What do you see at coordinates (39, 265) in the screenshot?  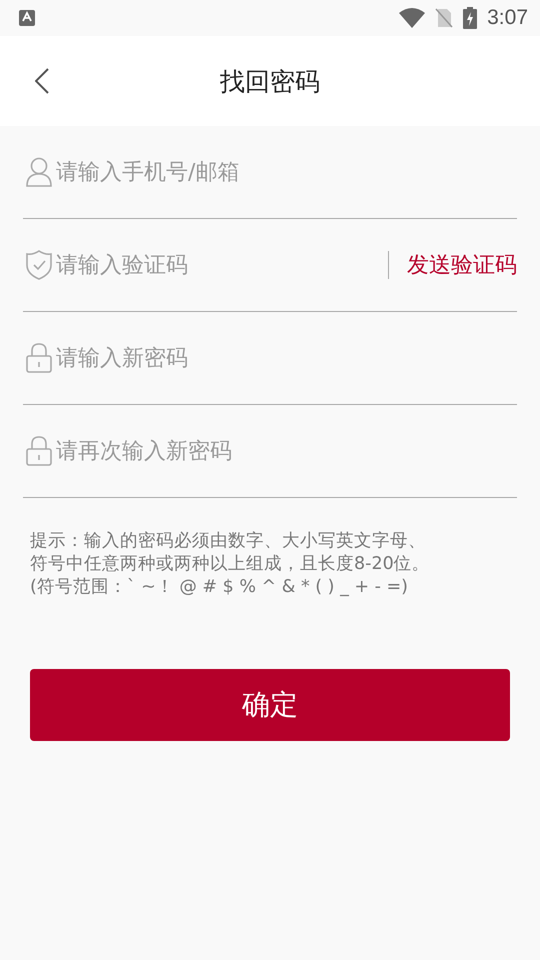 I see `shield-check-icon` at bounding box center [39, 265].